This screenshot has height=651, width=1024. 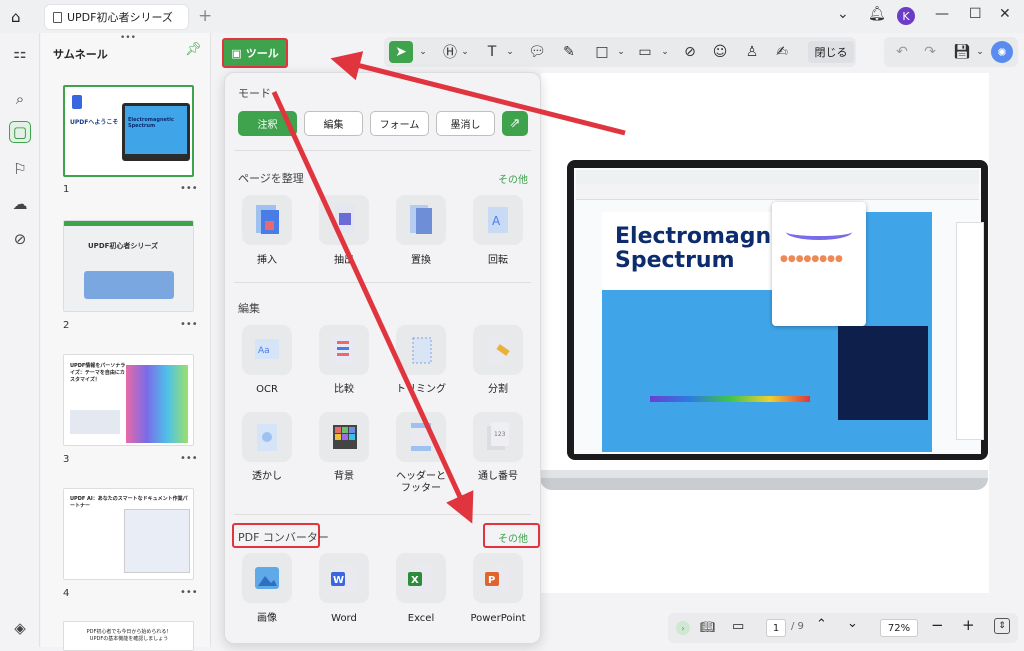 I want to click on compare-icon, so click(x=344, y=350).